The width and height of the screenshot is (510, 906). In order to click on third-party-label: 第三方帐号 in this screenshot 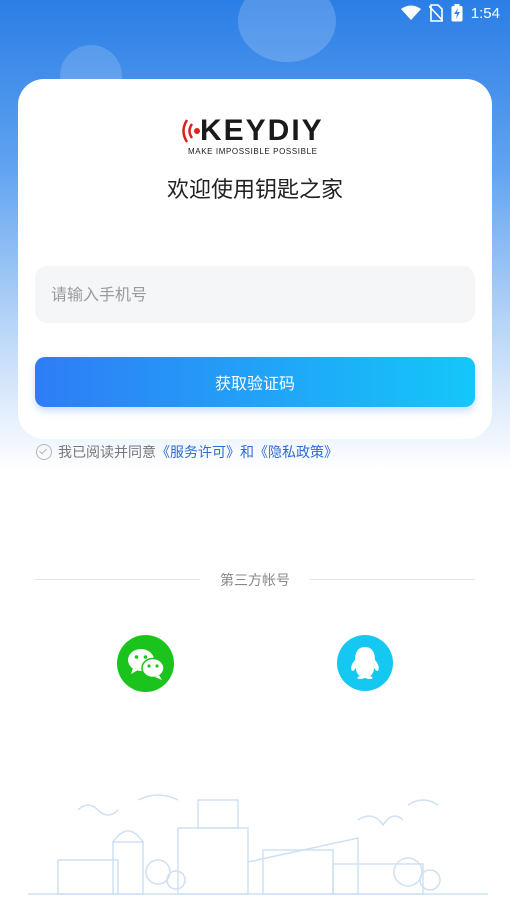, I will do `click(255, 581)`.